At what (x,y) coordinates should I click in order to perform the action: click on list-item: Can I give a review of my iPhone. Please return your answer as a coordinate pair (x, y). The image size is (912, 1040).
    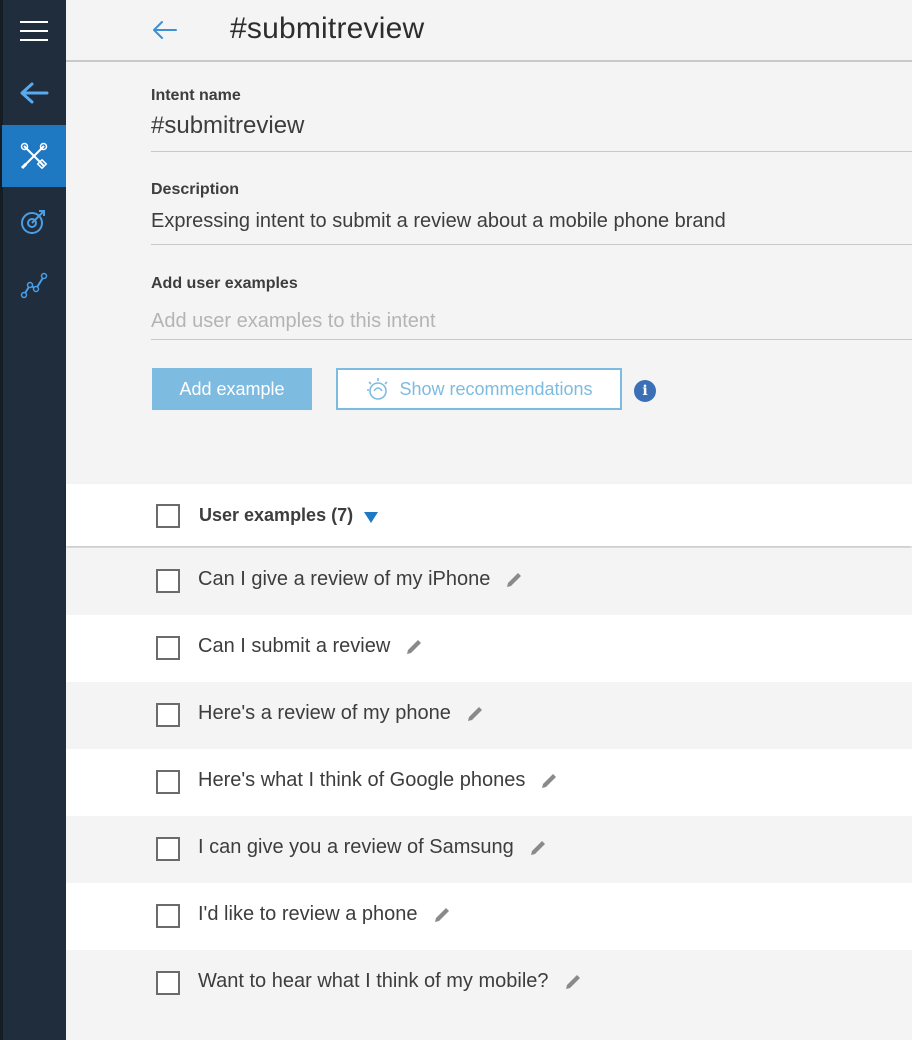
    Looking at the image, I should click on (489, 581).